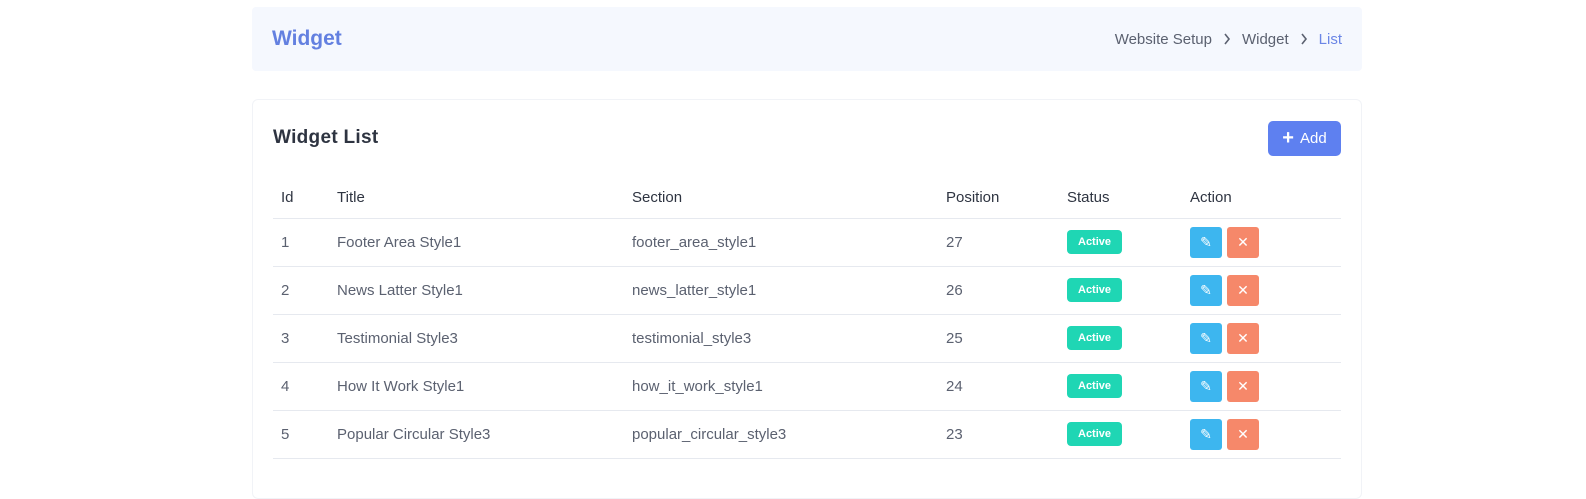 This screenshot has width=1586, height=499. I want to click on breadcrumb: Website Setup Widget List, so click(1228, 39).